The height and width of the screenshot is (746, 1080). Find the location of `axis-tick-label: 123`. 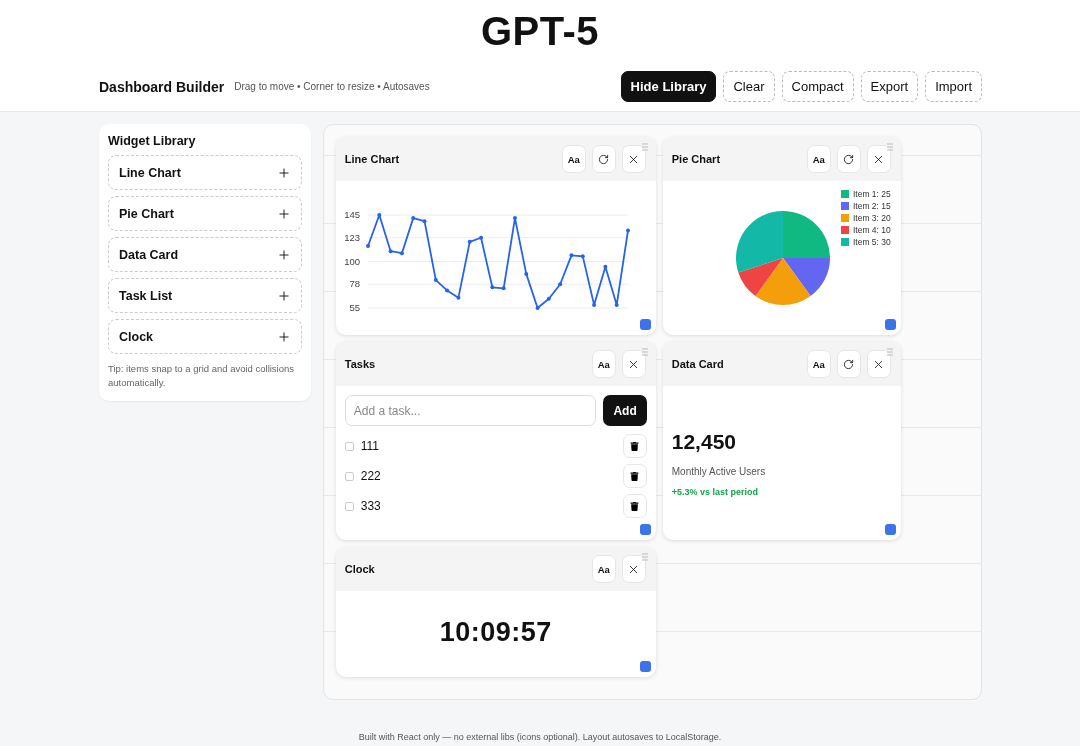

axis-tick-label: 123 is located at coordinates (351, 237).